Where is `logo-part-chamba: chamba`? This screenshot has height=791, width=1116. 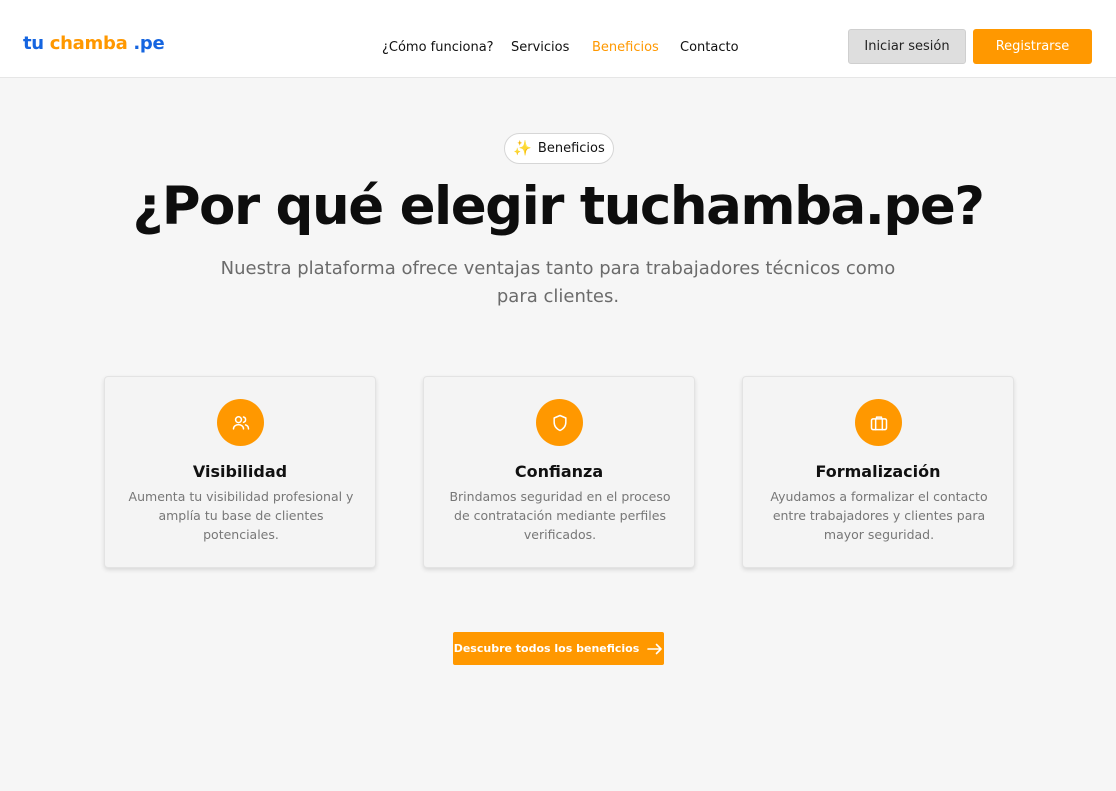 logo-part-chamba: chamba is located at coordinates (88, 43).